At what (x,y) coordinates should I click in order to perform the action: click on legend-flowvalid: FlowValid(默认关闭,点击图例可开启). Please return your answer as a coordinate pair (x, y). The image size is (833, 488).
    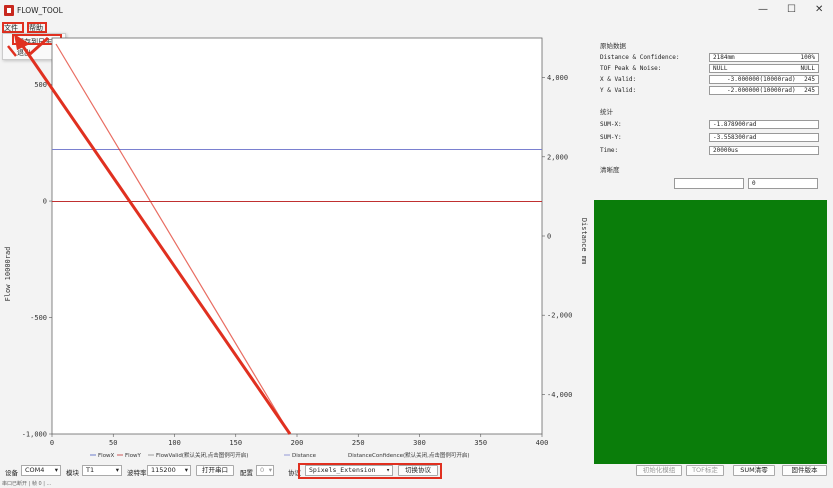
    Looking at the image, I should click on (202, 455).